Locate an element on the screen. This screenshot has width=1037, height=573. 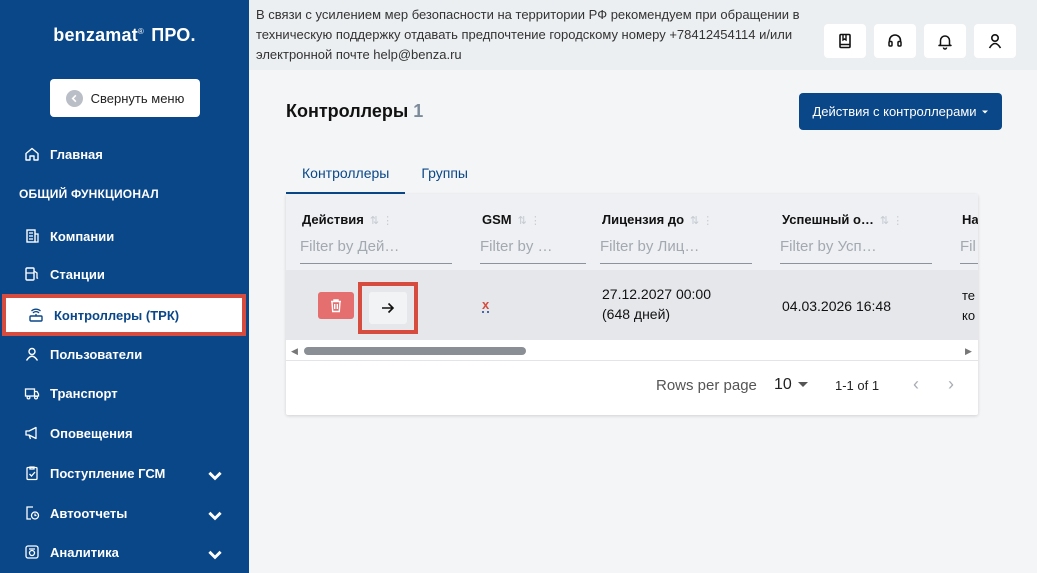
sidebar-item-autoreports: Автоотчеты is located at coordinates (124, 513).